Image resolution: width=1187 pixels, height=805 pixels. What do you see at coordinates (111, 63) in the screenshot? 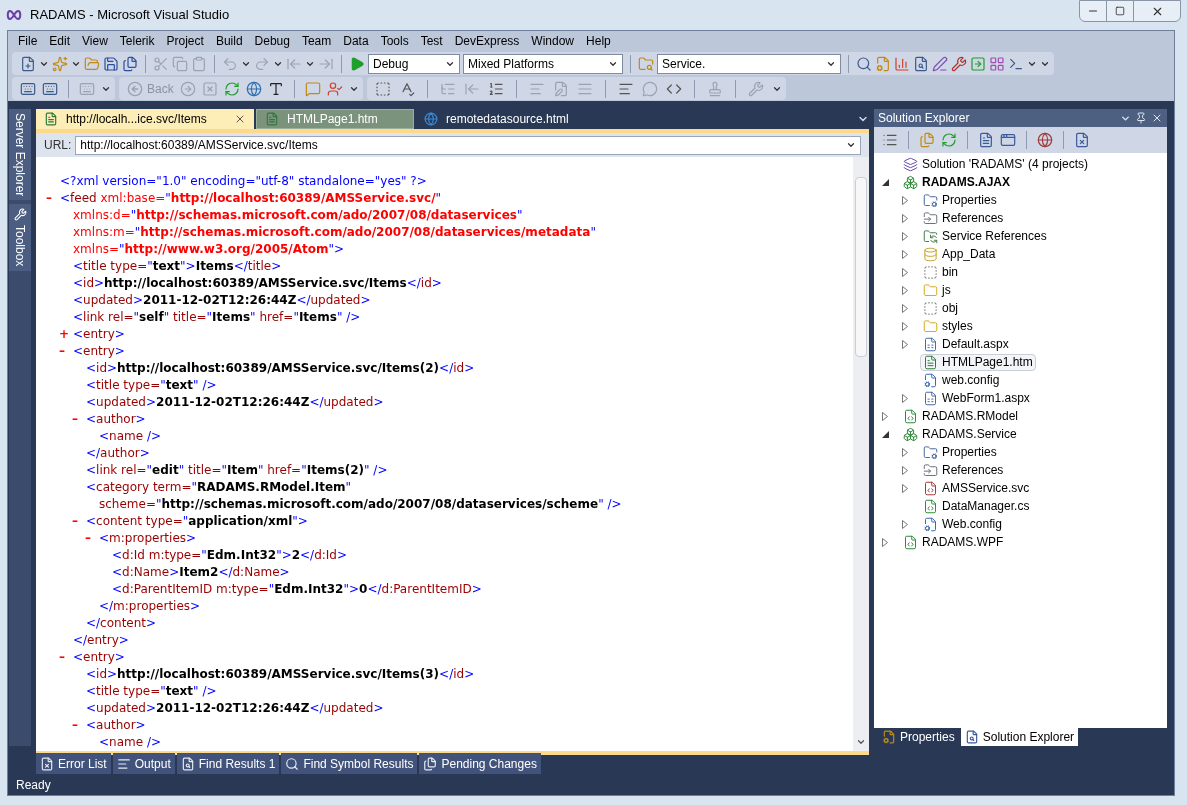
I see `save-icon` at bounding box center [111, 63].